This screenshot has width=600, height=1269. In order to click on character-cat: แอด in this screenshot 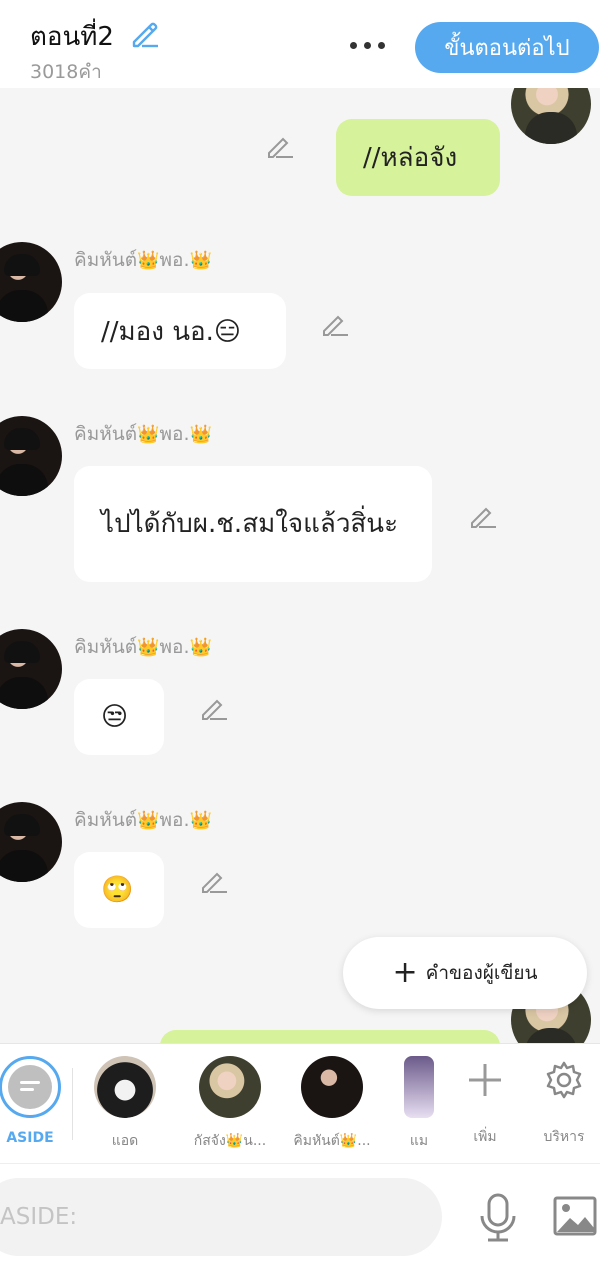, I will do `click(125, 1104)`.